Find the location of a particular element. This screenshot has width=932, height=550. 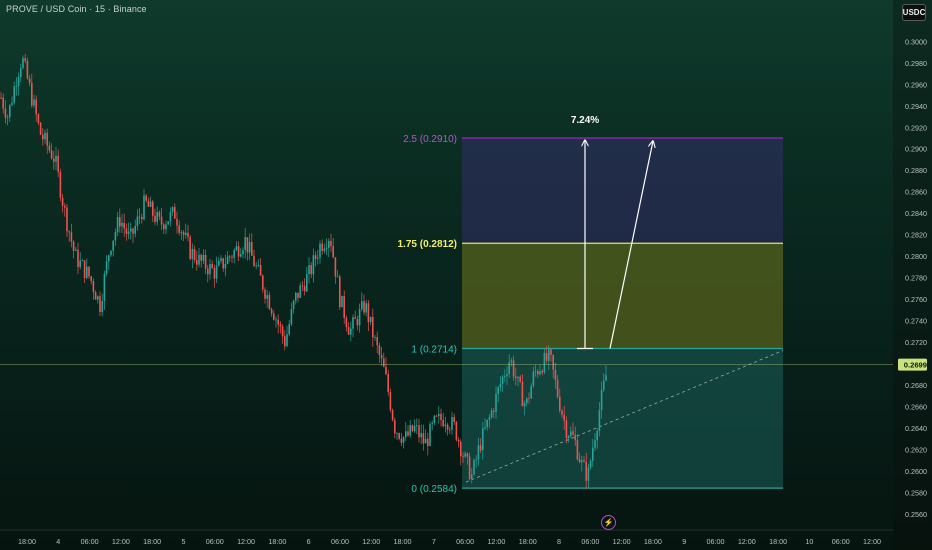

time-tick-label: 5 is located at coordinates (183, 541).